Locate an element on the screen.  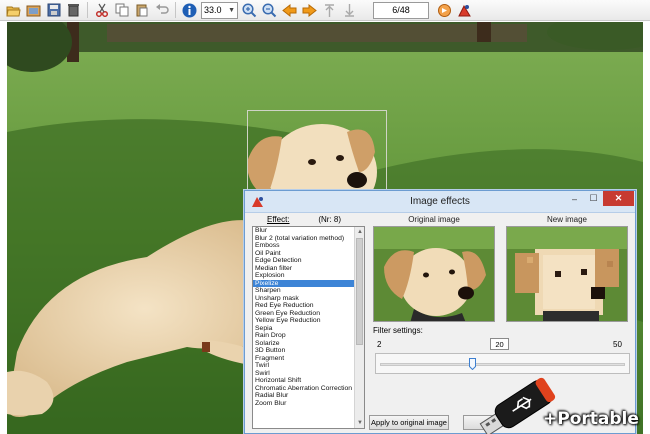
new-image-preview is located at coordinates (567, 274).